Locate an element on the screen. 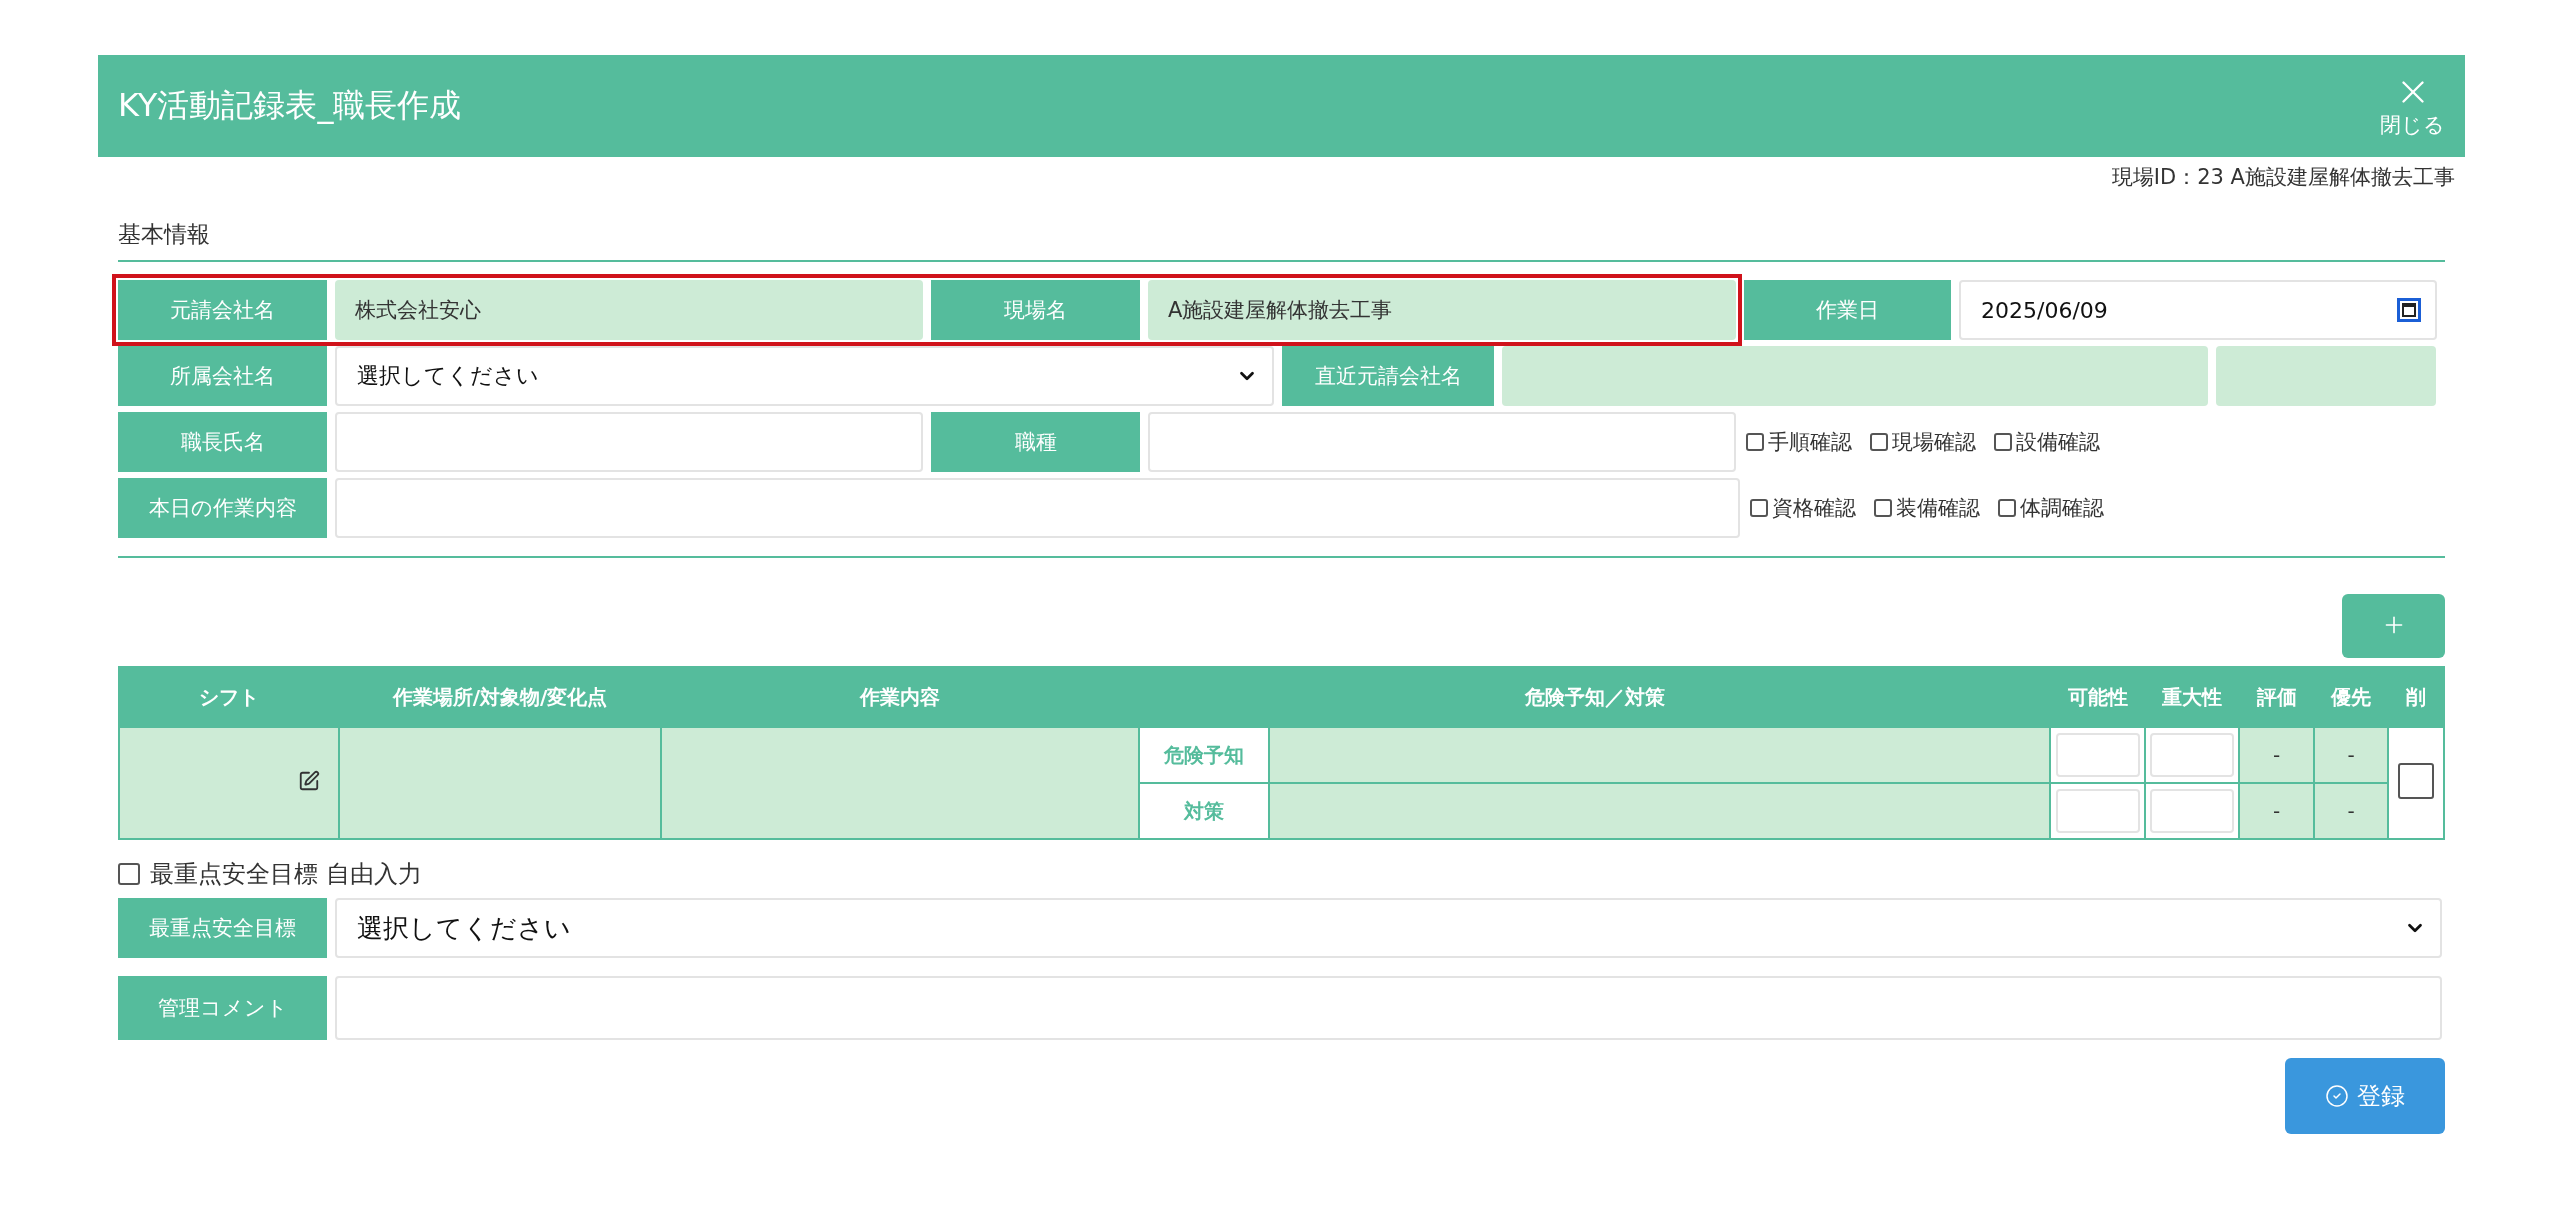 Image resolution: width=2560 pixels, height=1213 pixels. field-label: 職長氏名 is located at coordinates (222, 442).